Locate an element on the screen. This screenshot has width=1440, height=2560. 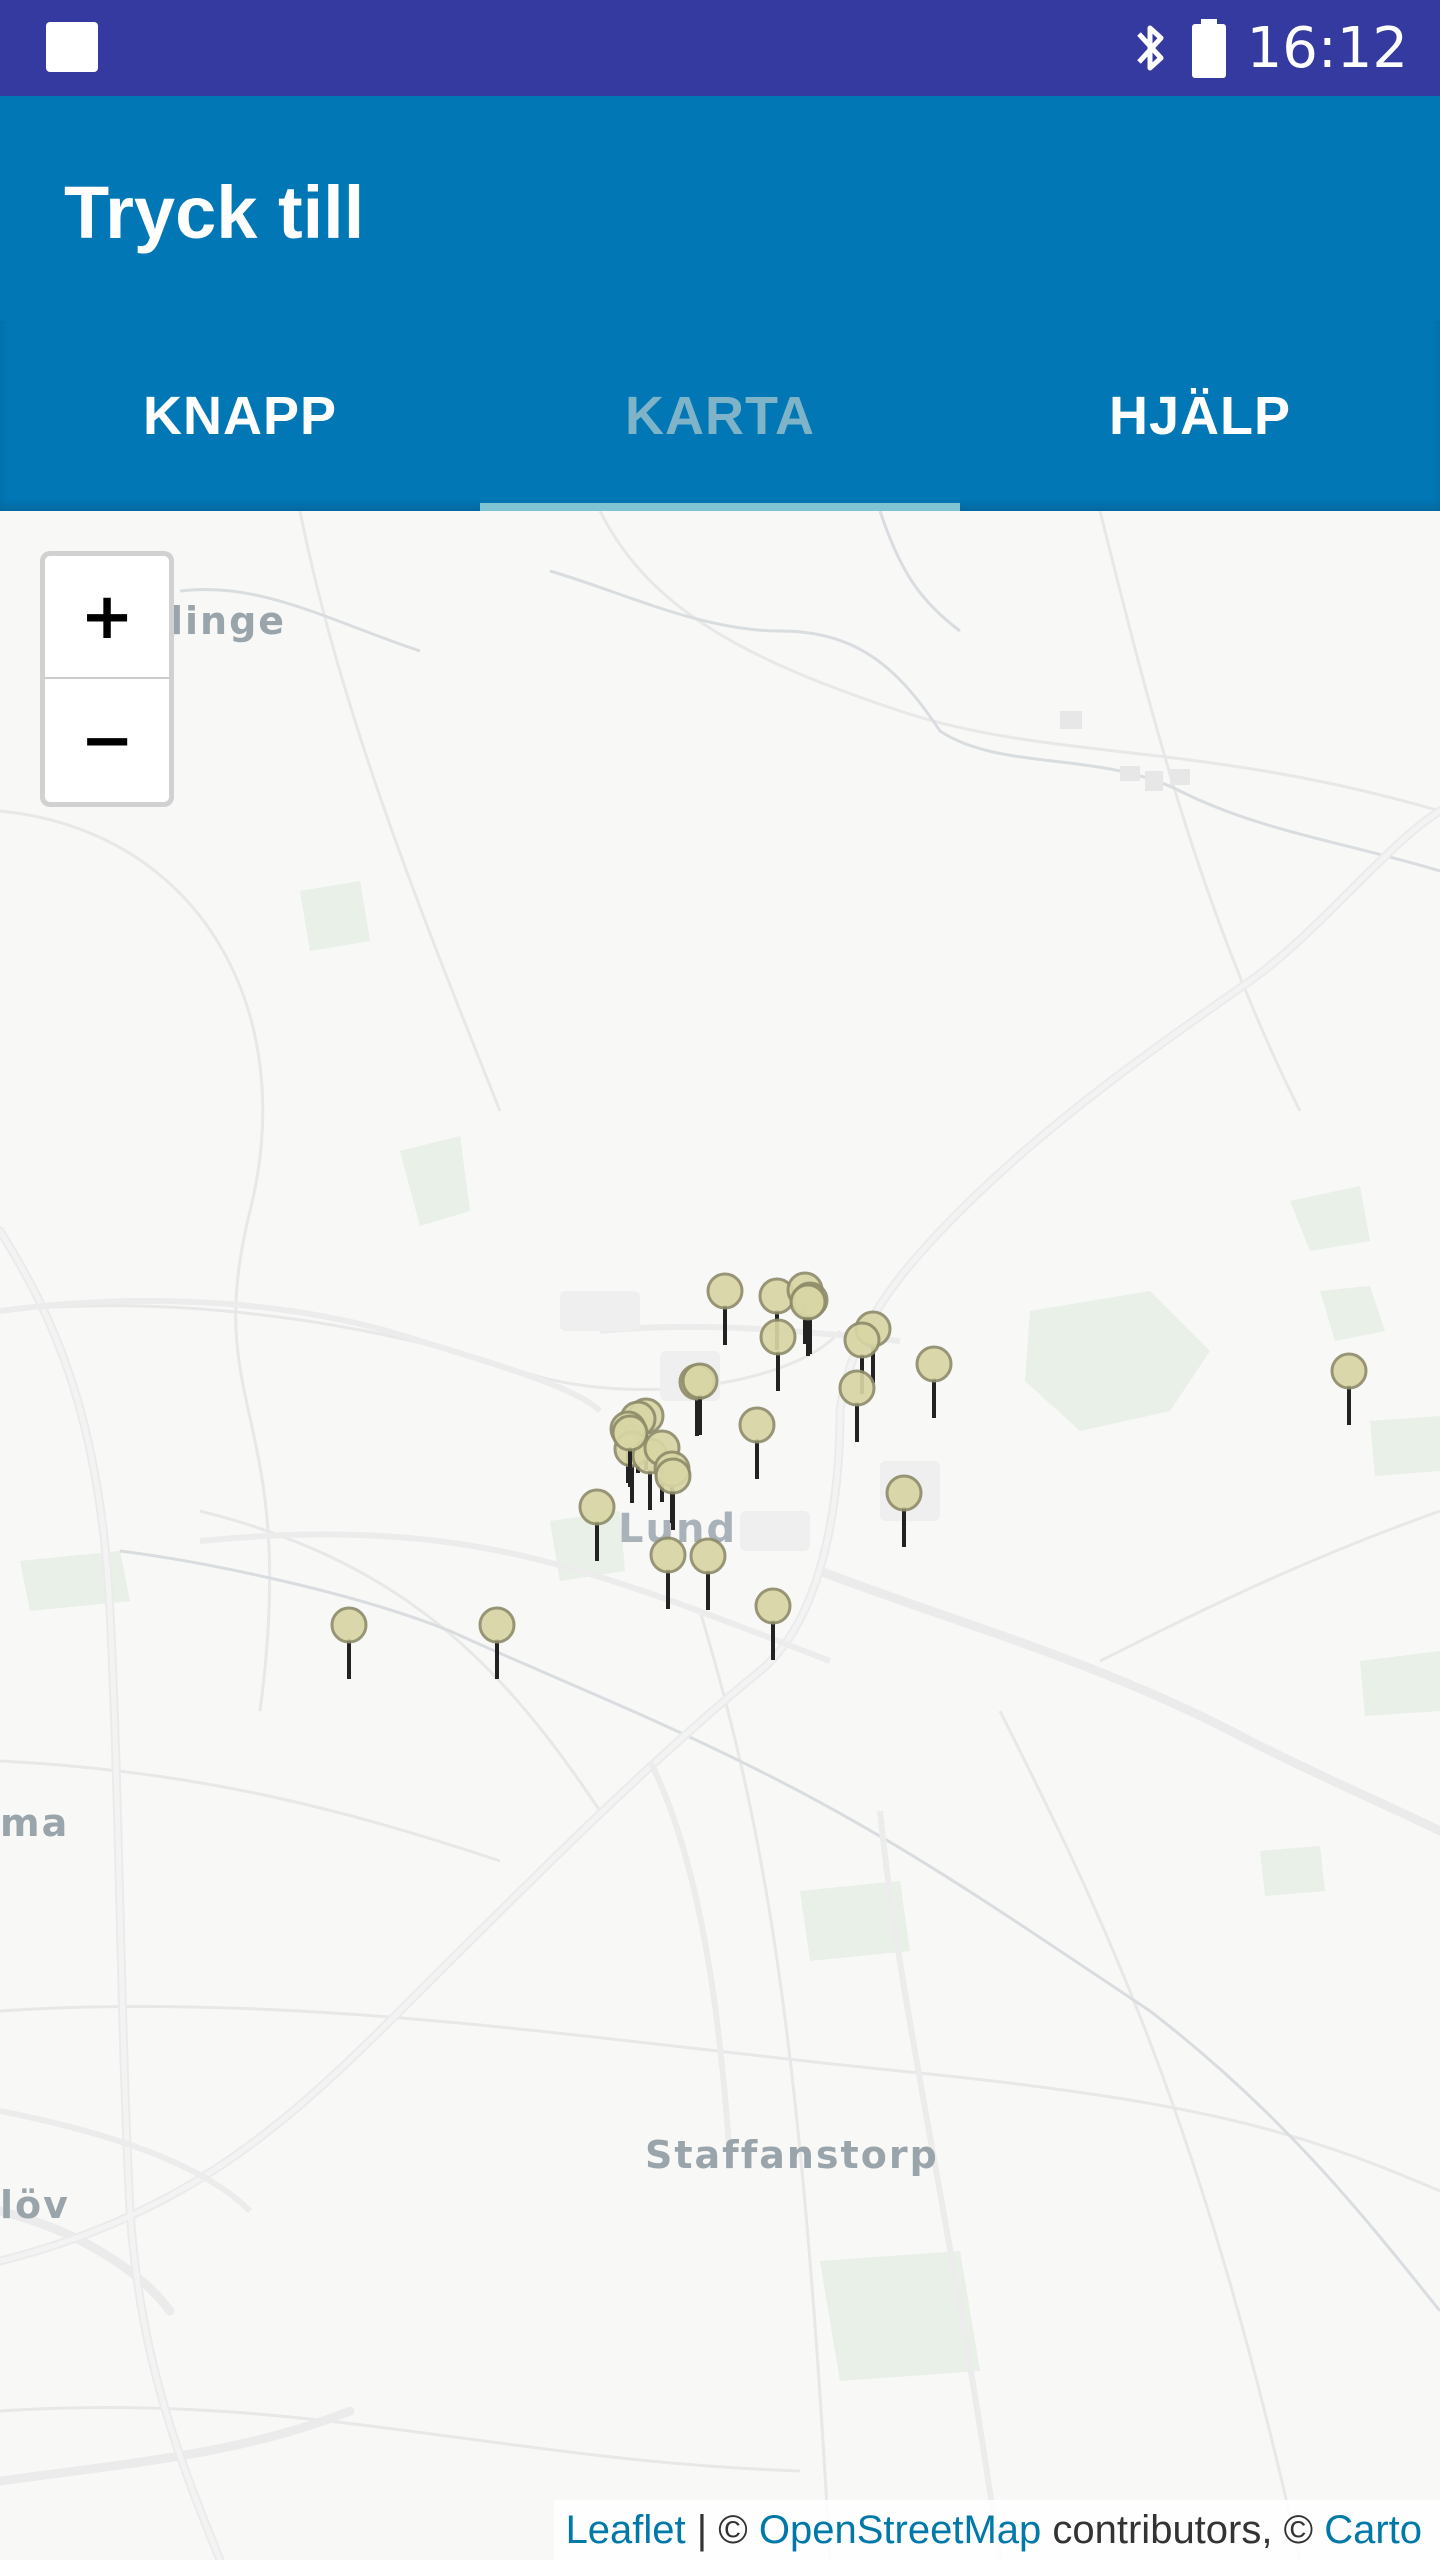
tab-bar: KNAPP KARTA HJÄLP is located at coordinates (720, 416).